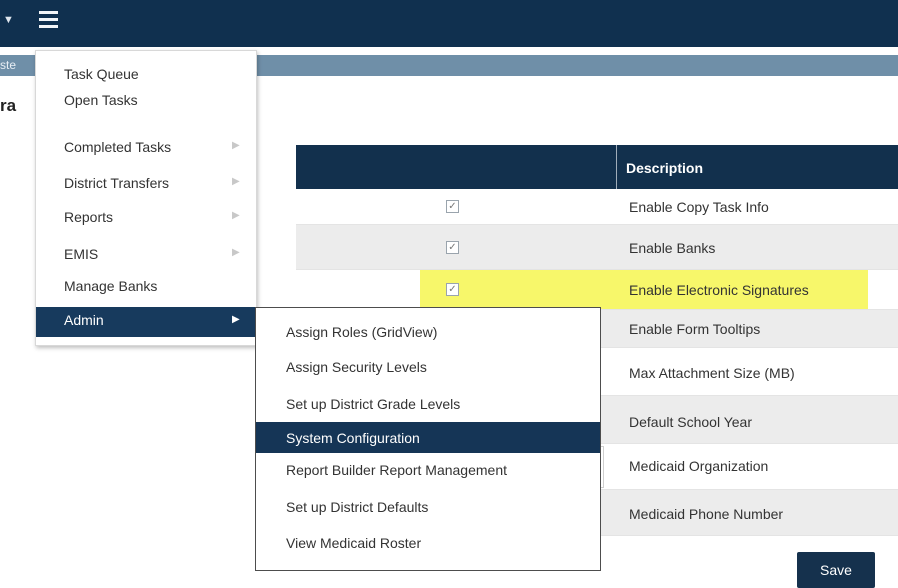  What do you see at coordinates (397, 470) in the screenshot?
I see `submenu-item-label: Report Builder Report Management` at bounding box center [397, 470].